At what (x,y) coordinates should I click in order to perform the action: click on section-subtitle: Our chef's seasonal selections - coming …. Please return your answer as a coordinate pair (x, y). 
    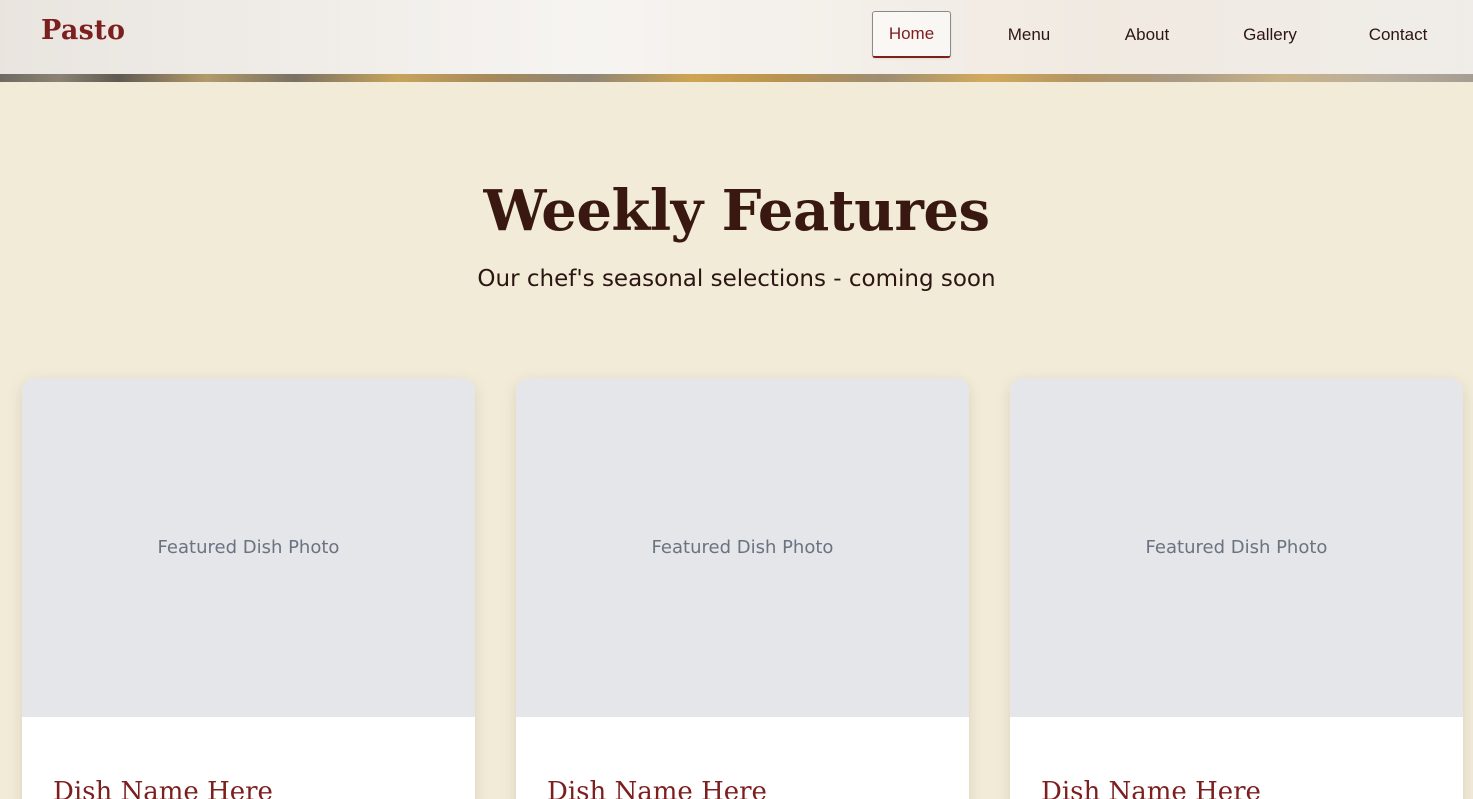
    Looking at the image, I should click on (736, 279).